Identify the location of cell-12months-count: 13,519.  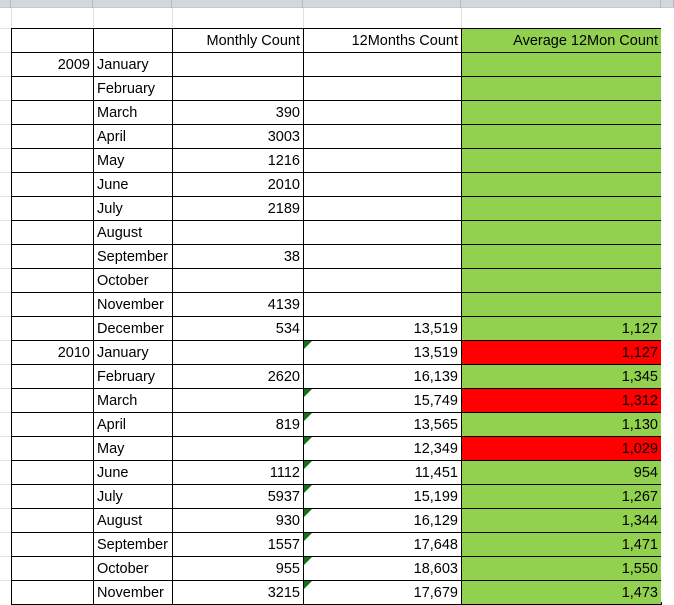
(382, 352).